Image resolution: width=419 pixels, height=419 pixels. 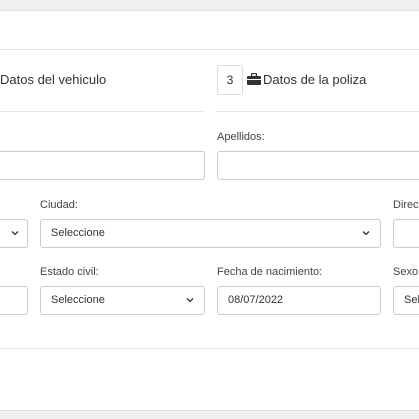 What do you see at coordinates (318, 165) in the screenshot?
I see `apellidos-input` at bounding box center [318, 165].